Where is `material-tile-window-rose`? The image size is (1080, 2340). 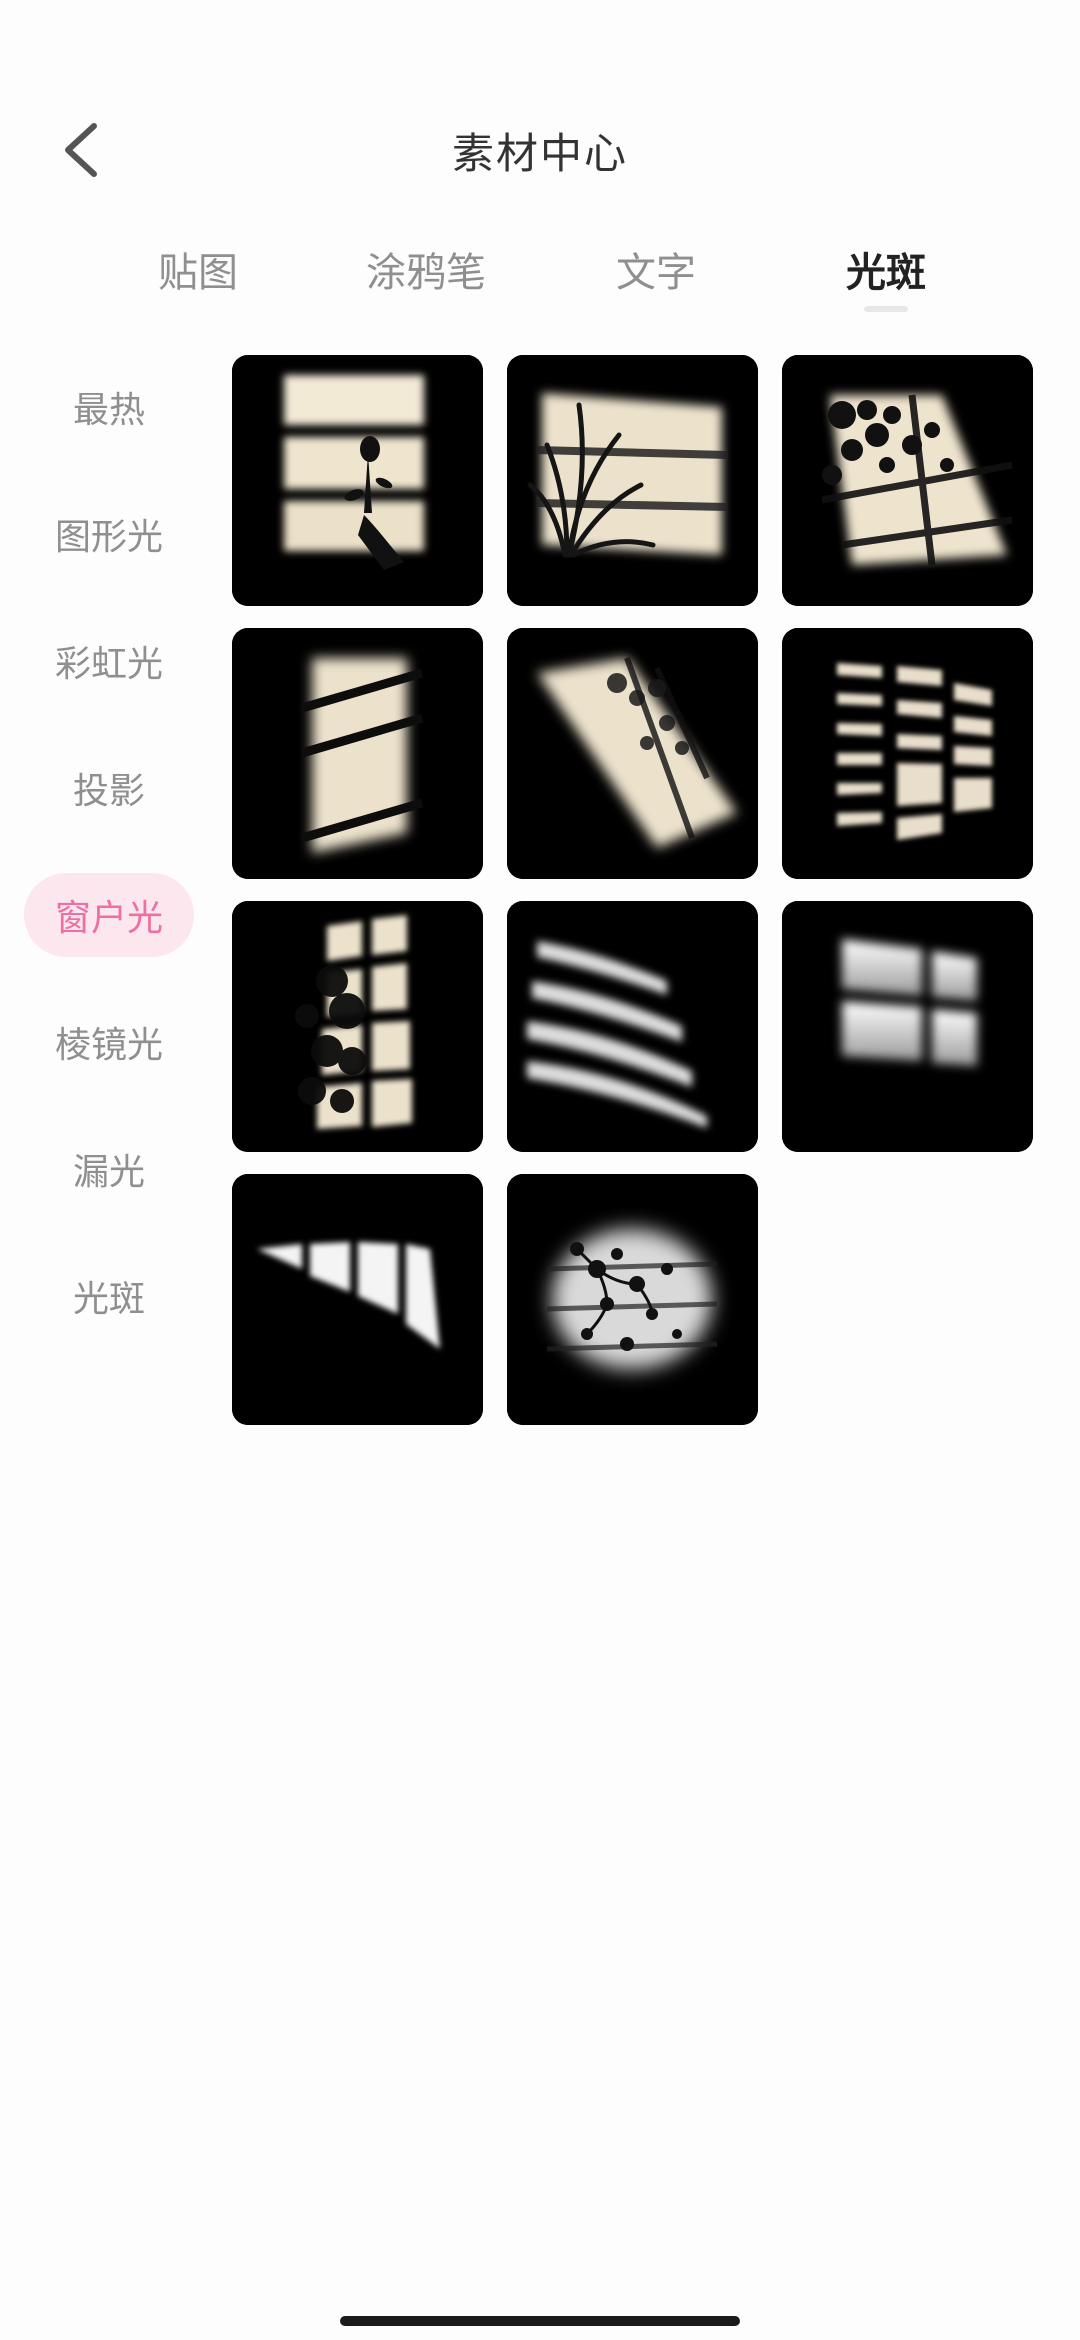 material-tile-window-rose is located at coordinates (357, 480).